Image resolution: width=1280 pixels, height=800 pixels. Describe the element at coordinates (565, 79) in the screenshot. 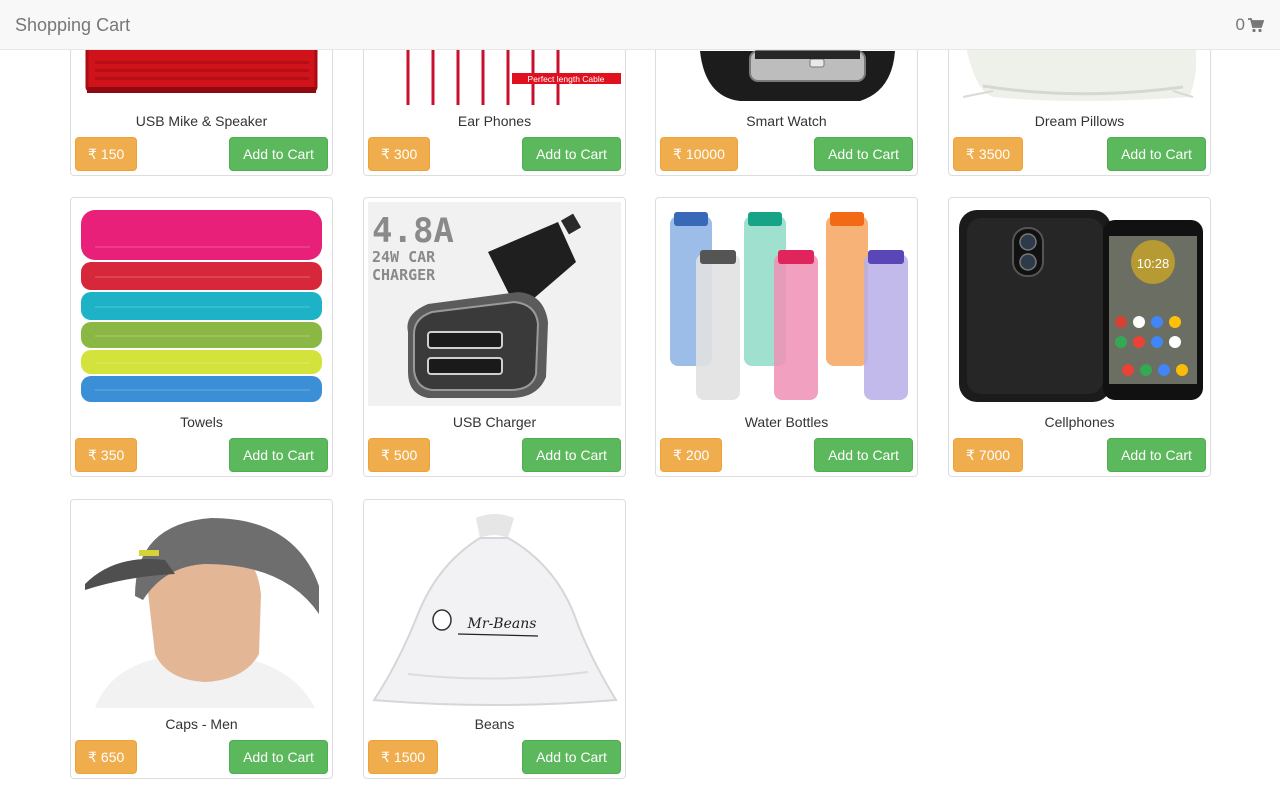

I see `earphones-caption: Perfect length Cable` at that location.